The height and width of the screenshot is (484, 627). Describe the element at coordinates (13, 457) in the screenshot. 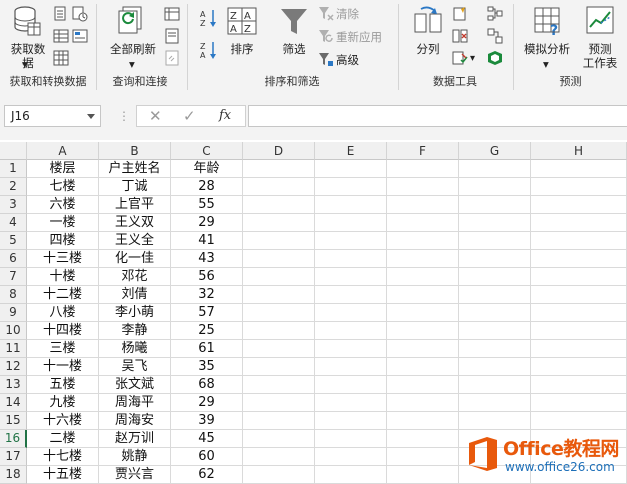

I see `row-header: 17` at that location.